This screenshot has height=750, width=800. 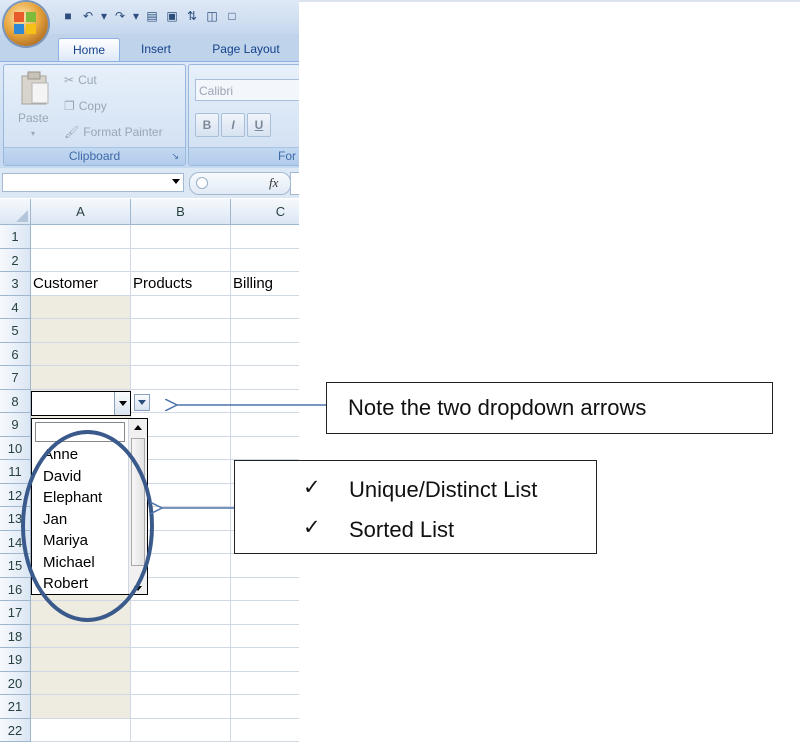 I want to click on column-header-b: B, so click(x=181, y=212).